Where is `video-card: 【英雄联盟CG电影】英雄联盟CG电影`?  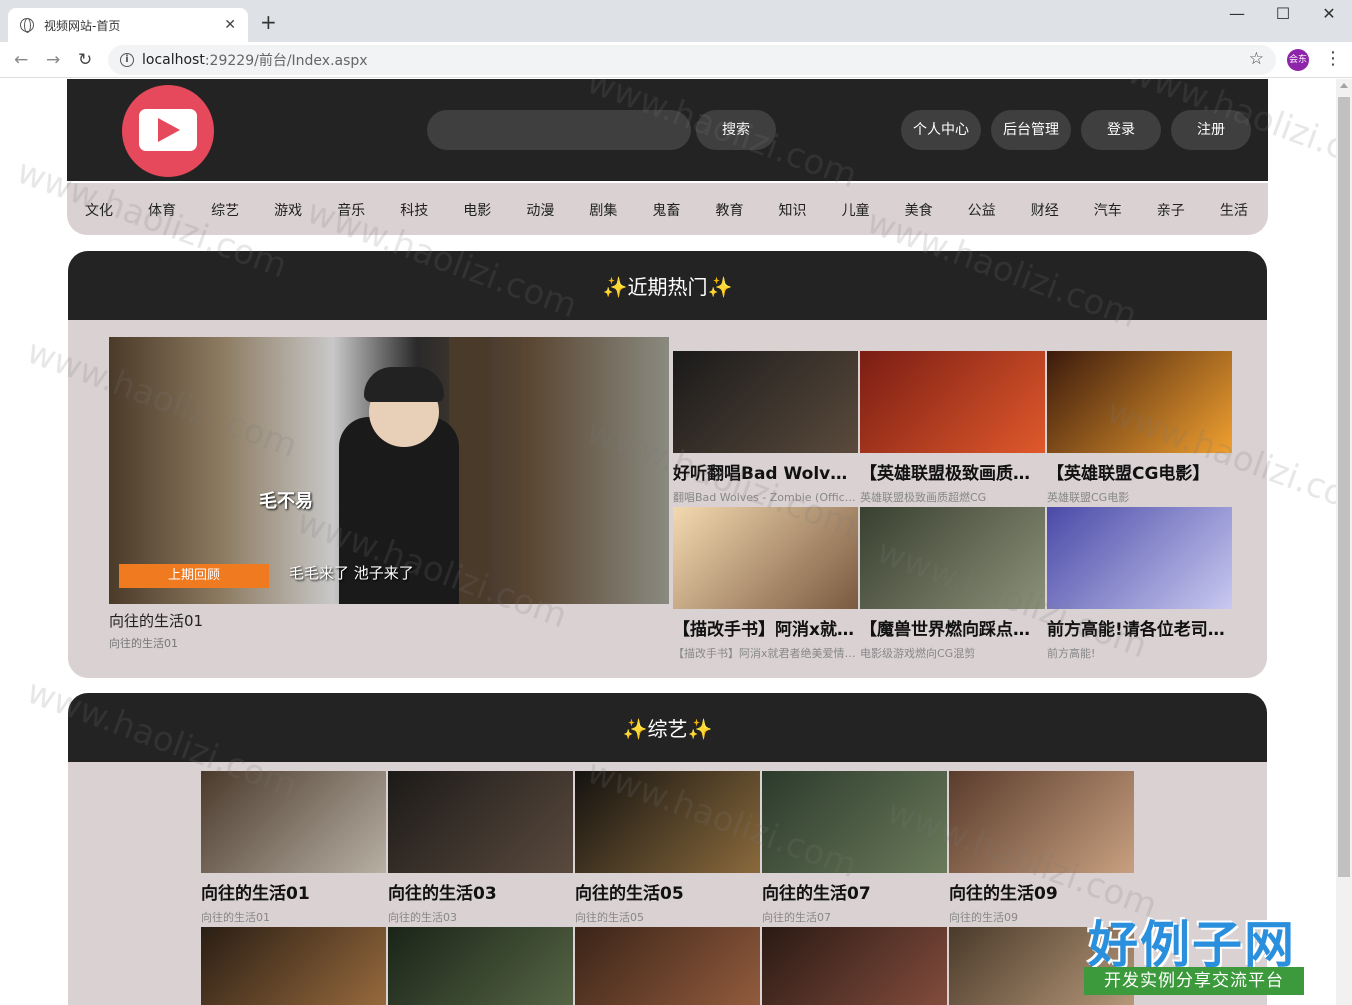 video-card: 【英雄联盟CG电影】英雄联盟CG电影 is located at coordinates (1139, 427).